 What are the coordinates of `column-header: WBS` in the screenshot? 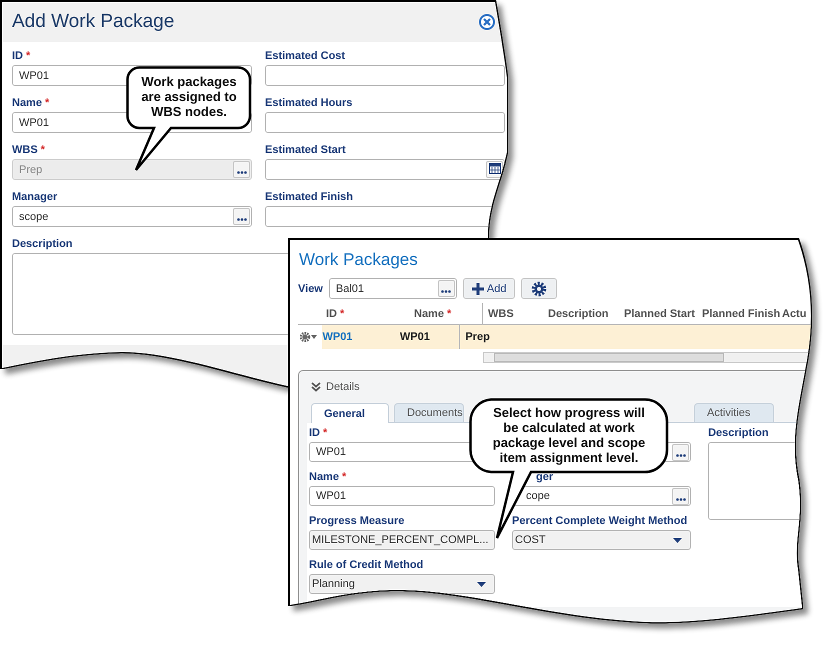 It's located at (501, 314).